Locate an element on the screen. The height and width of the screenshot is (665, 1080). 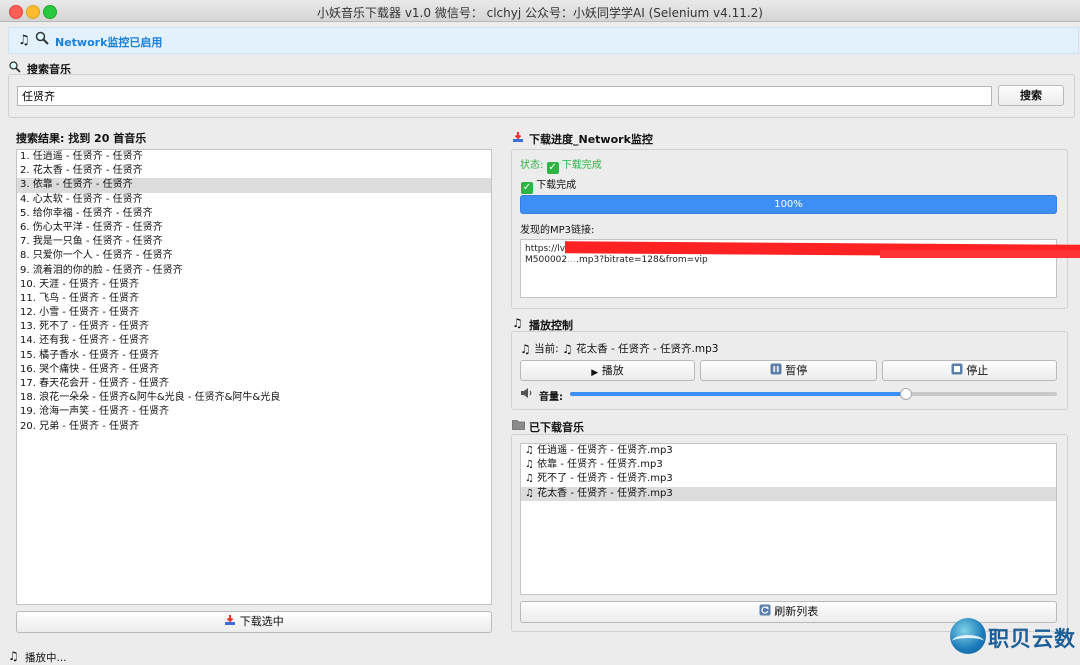
download-progress-bar: 100% is located at coordinates (788, 204).